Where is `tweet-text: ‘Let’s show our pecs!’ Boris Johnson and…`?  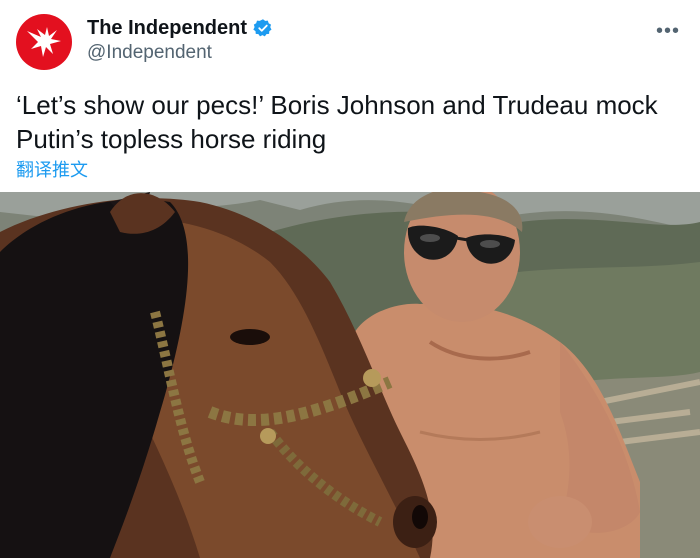
tweet-text: ‘Let’s show our pecs!’ Boris Johnson and… is located at coordinates (337, 122).